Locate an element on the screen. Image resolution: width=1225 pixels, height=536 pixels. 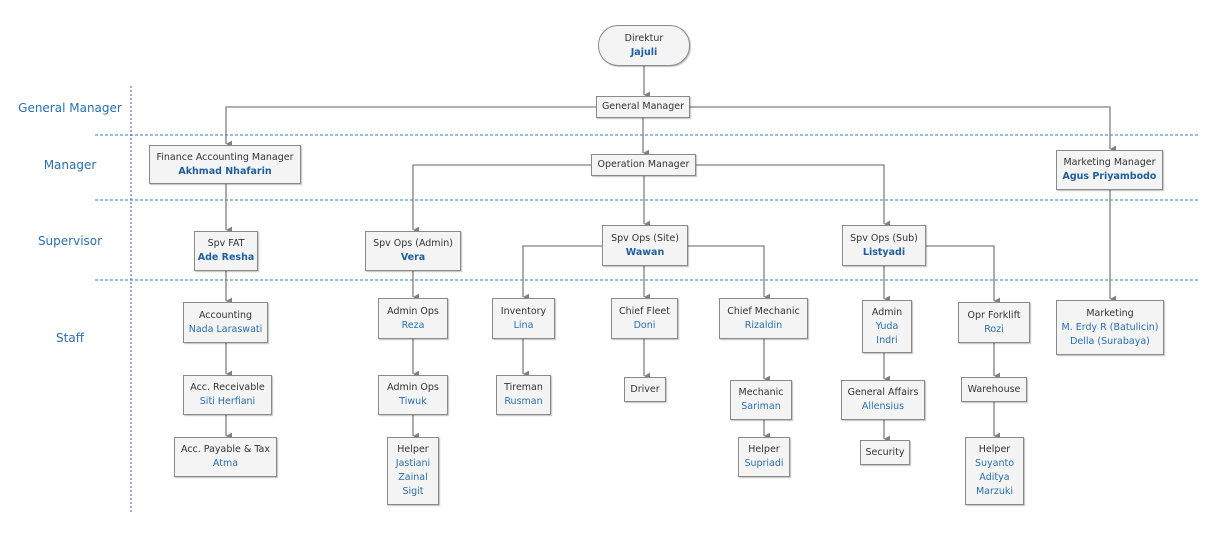
node-person: Ade Resha is located at coordinates (226, 257).